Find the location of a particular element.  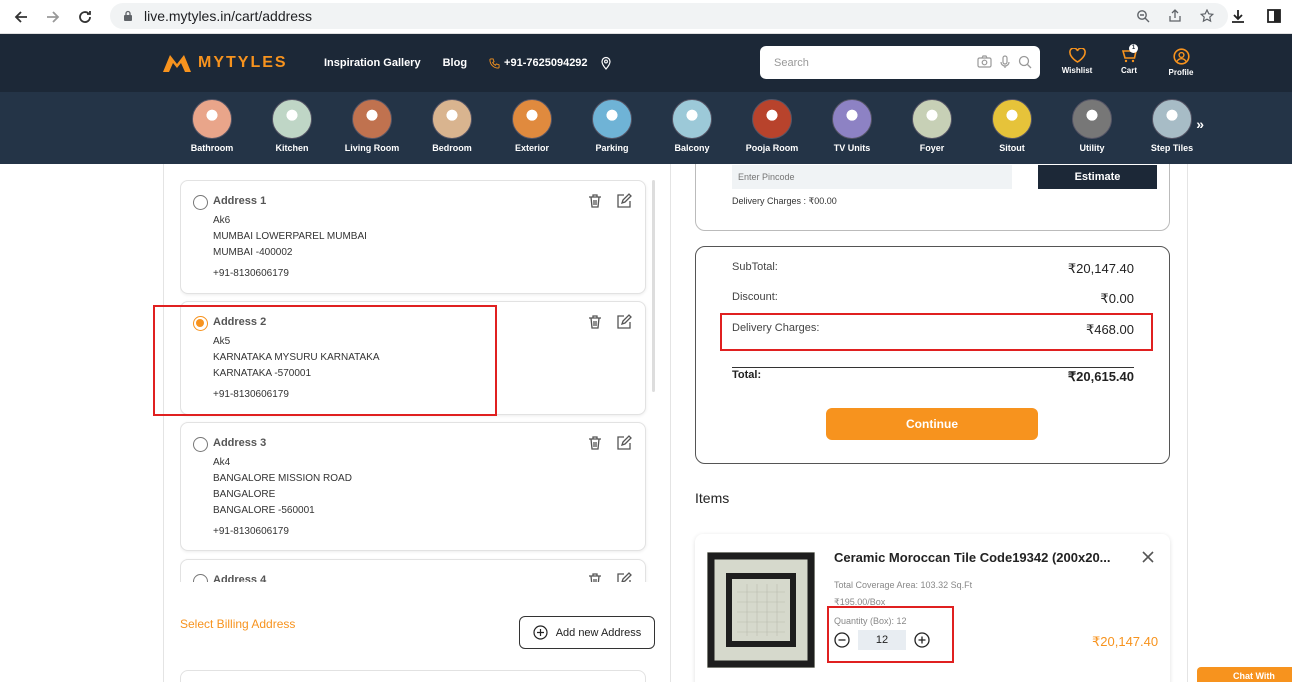

address-card-4: Address 4 is located at coordinates (413, 570).